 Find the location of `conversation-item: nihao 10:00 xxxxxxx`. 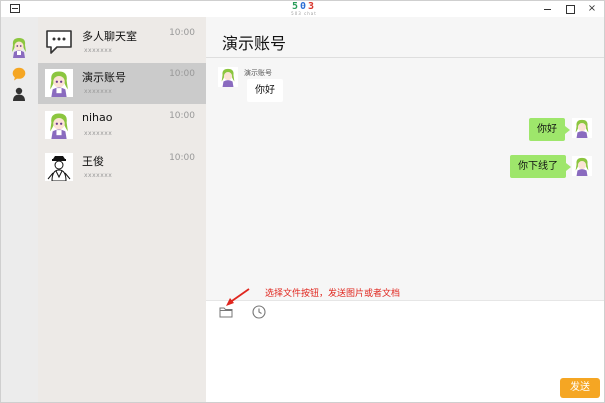

conversation-item: nihao 10:00 xxxxxxx is located at coordinates (122, 125).